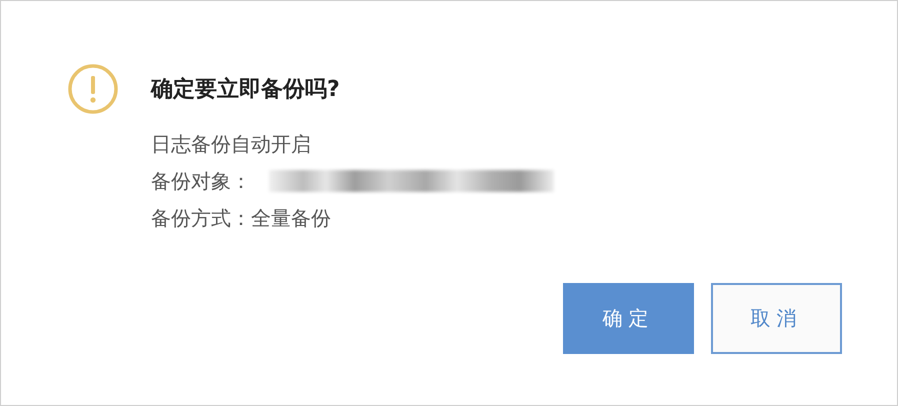  I want to click on dialog-title: 确定要立即备份吗?, so click(245, 90).